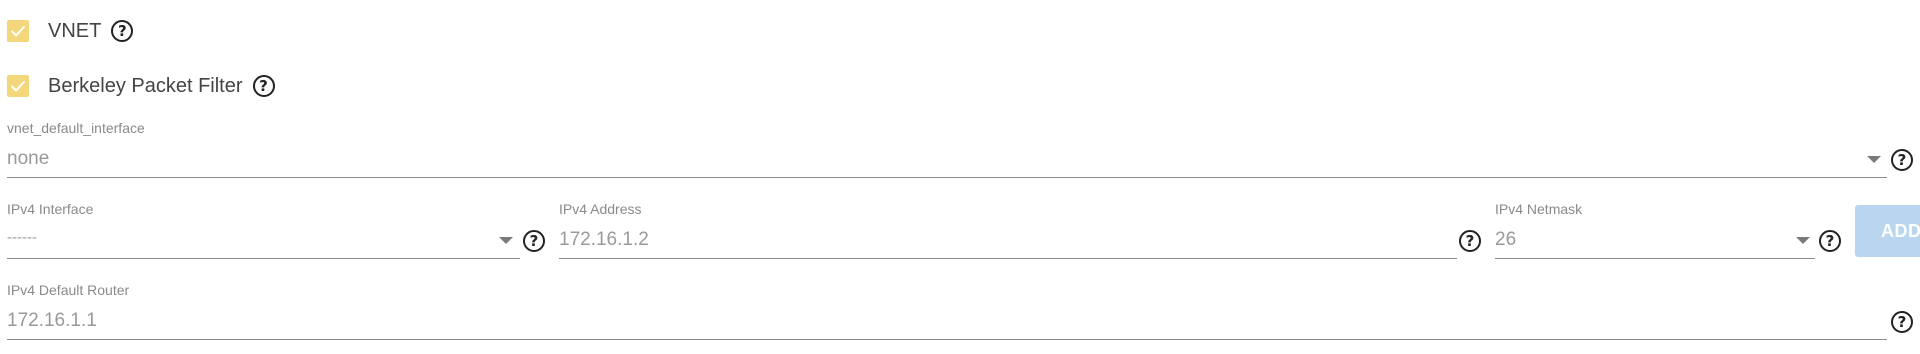  What do you see at coordinates (1008, 231) in the screenshot?
I see `ipv4-address-input: IPv4 Address 172.16.1.2` at bounding box center [1008, 231].